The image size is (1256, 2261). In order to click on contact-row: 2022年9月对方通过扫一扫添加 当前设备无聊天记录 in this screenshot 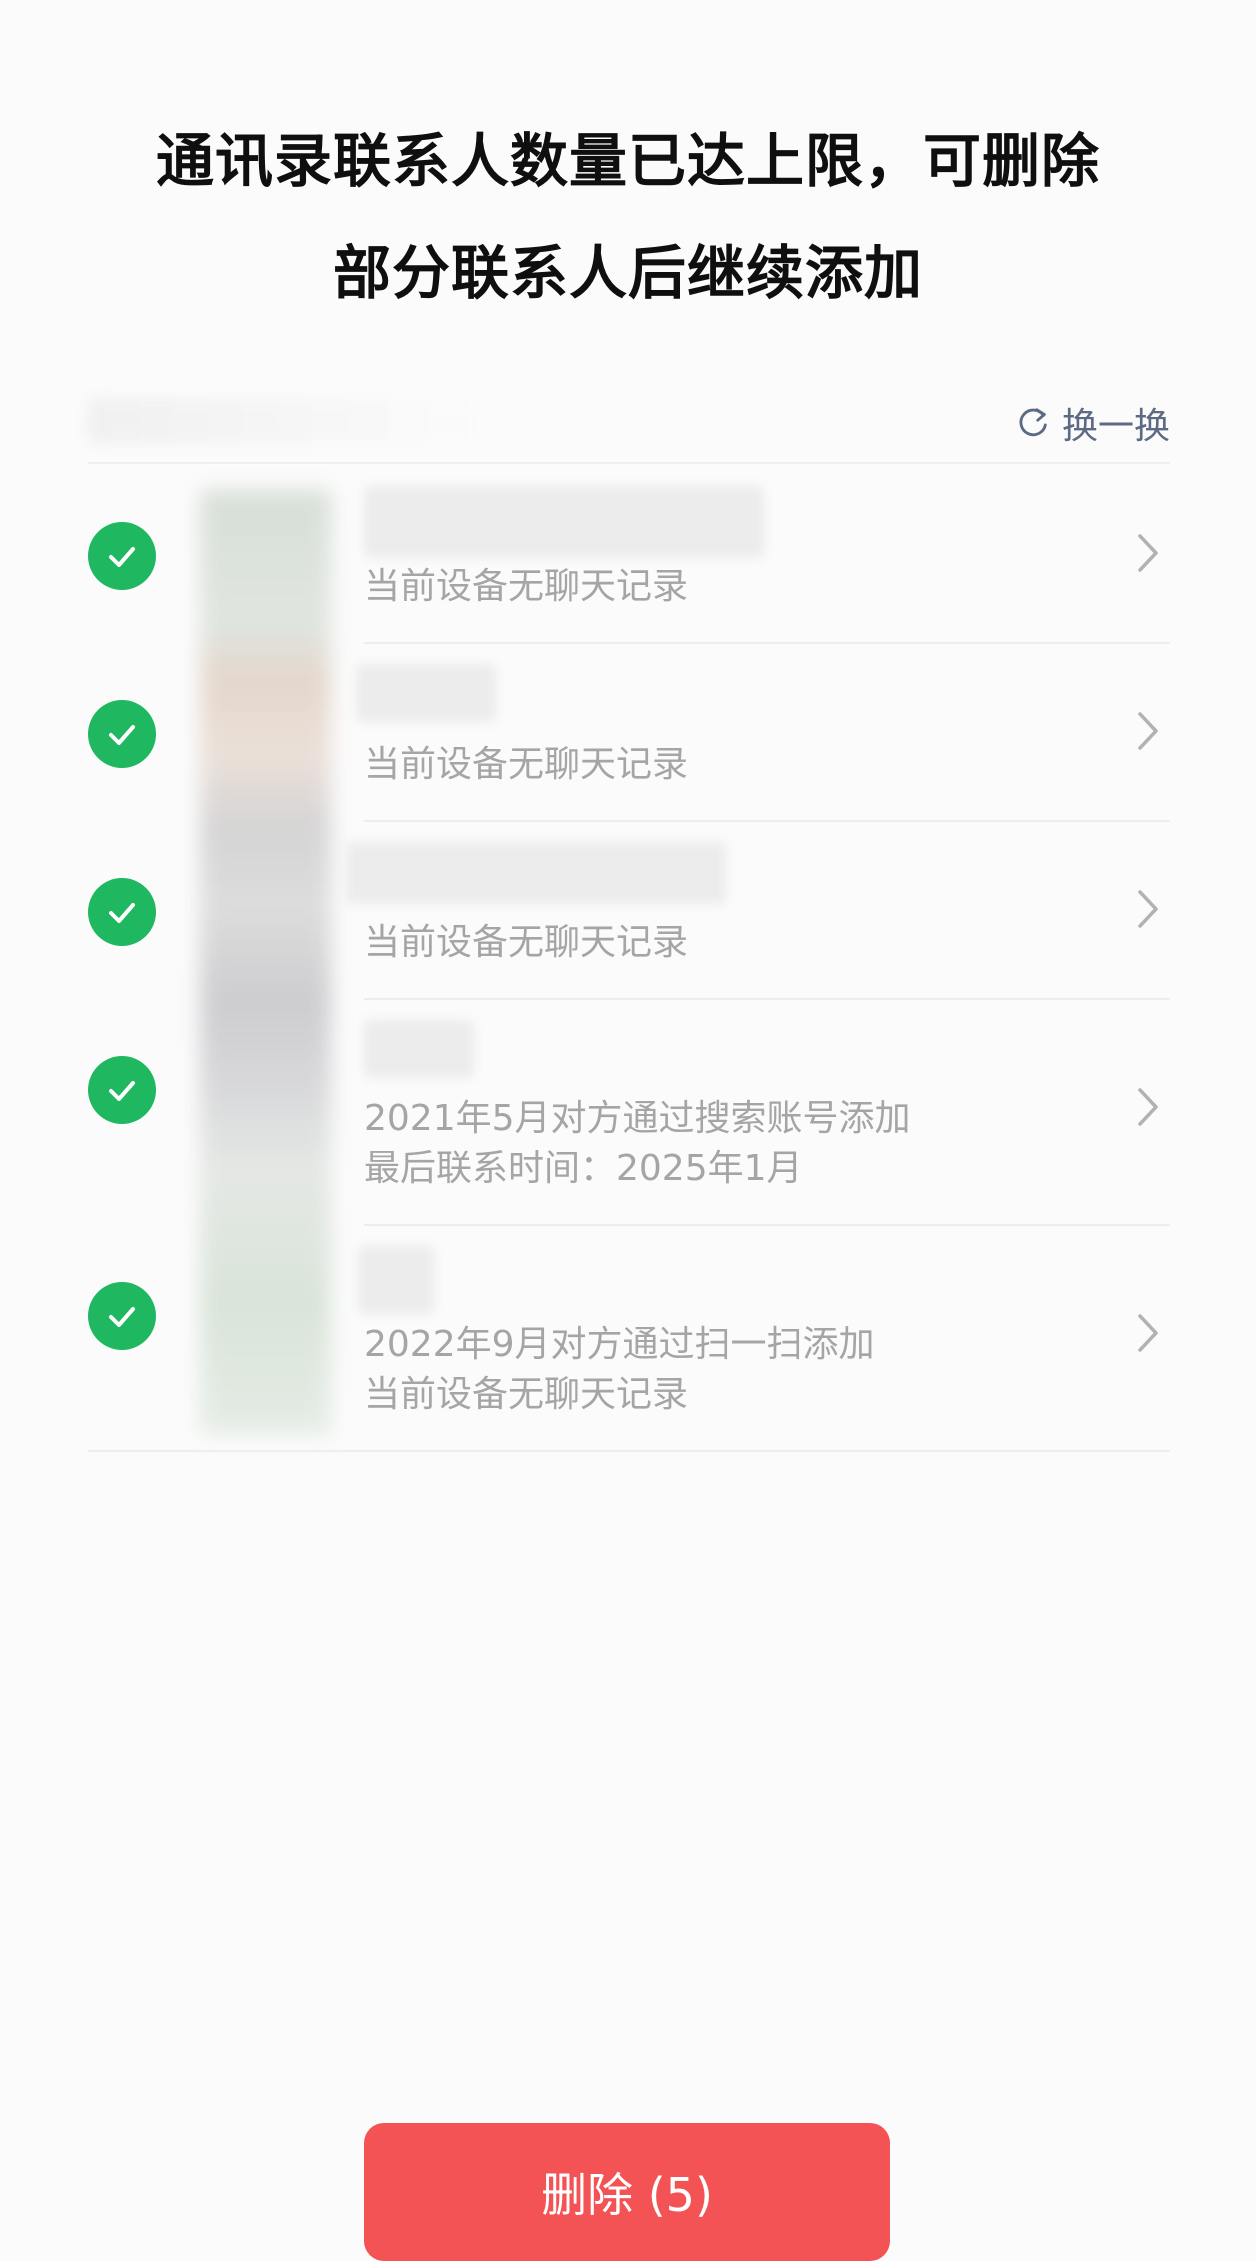, I will do `click(629, 1339)`.